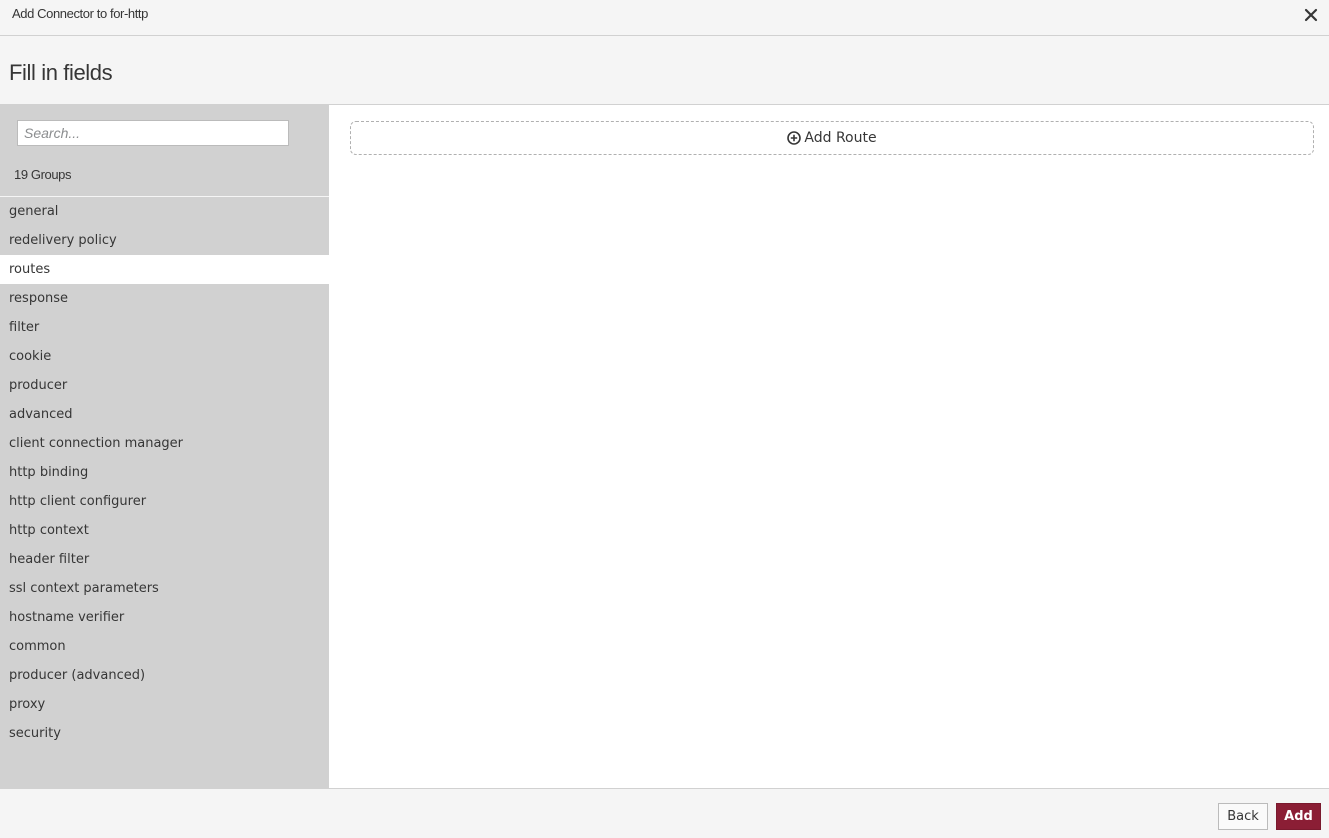  What do you see at coordinates (164, 501) in the screenshot?
I see `group-item-http-client-configurer: http client configurer` at bounding box center [164, 501].